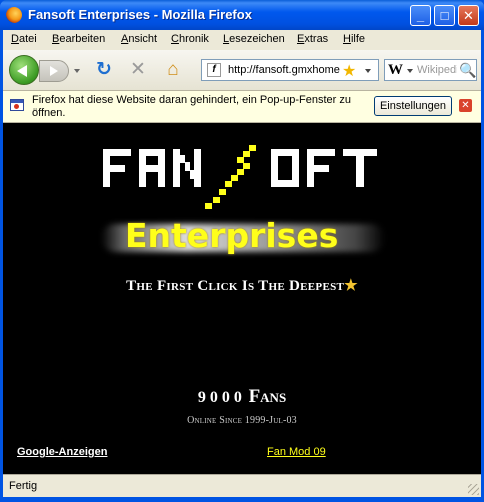  What do you see at coordinates (284, 70) in the screenshot?
I see `url-text: http://fansoft.gmxhome.de/` at bounding box center [284, 70].